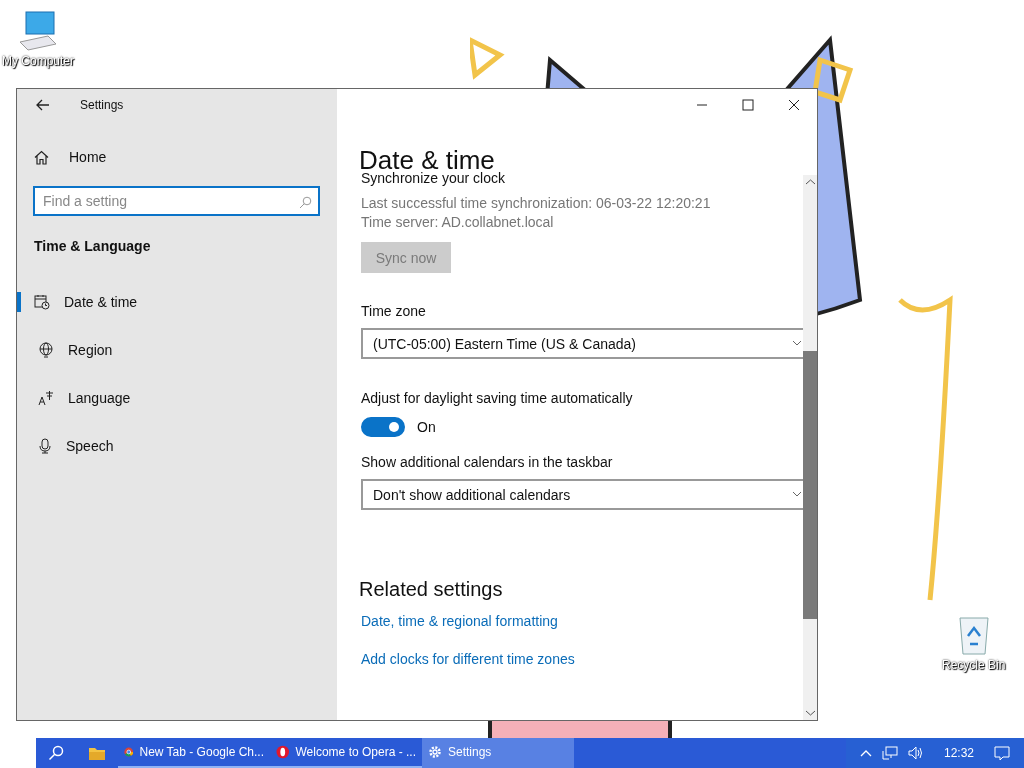 This screenshot has height=768, width=1024. What do you see at coordinates (185, 157) in the screenshot?
I see `home-nav-item: Home` at bounding box center [185, 157].